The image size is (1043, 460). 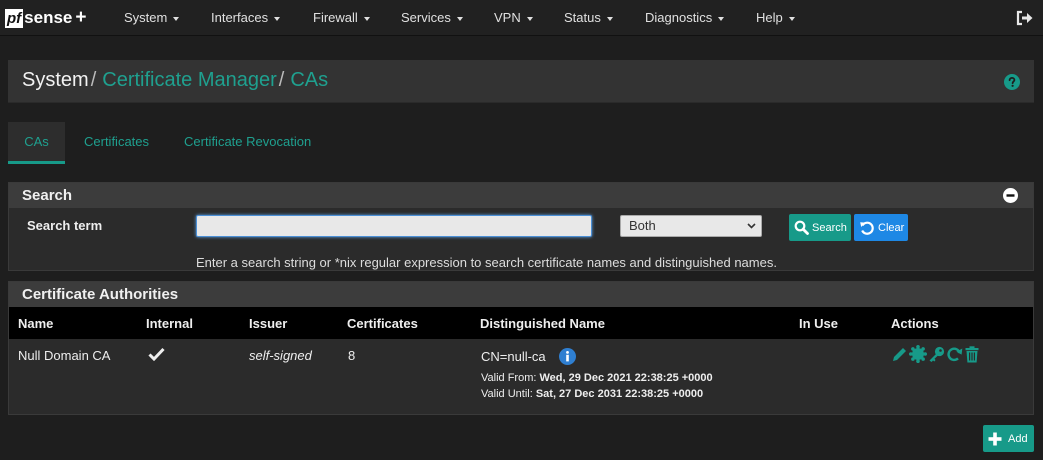 I want to click on breadcrumb: System / Certificate Manager / CAs, so click(x=175, y=80).